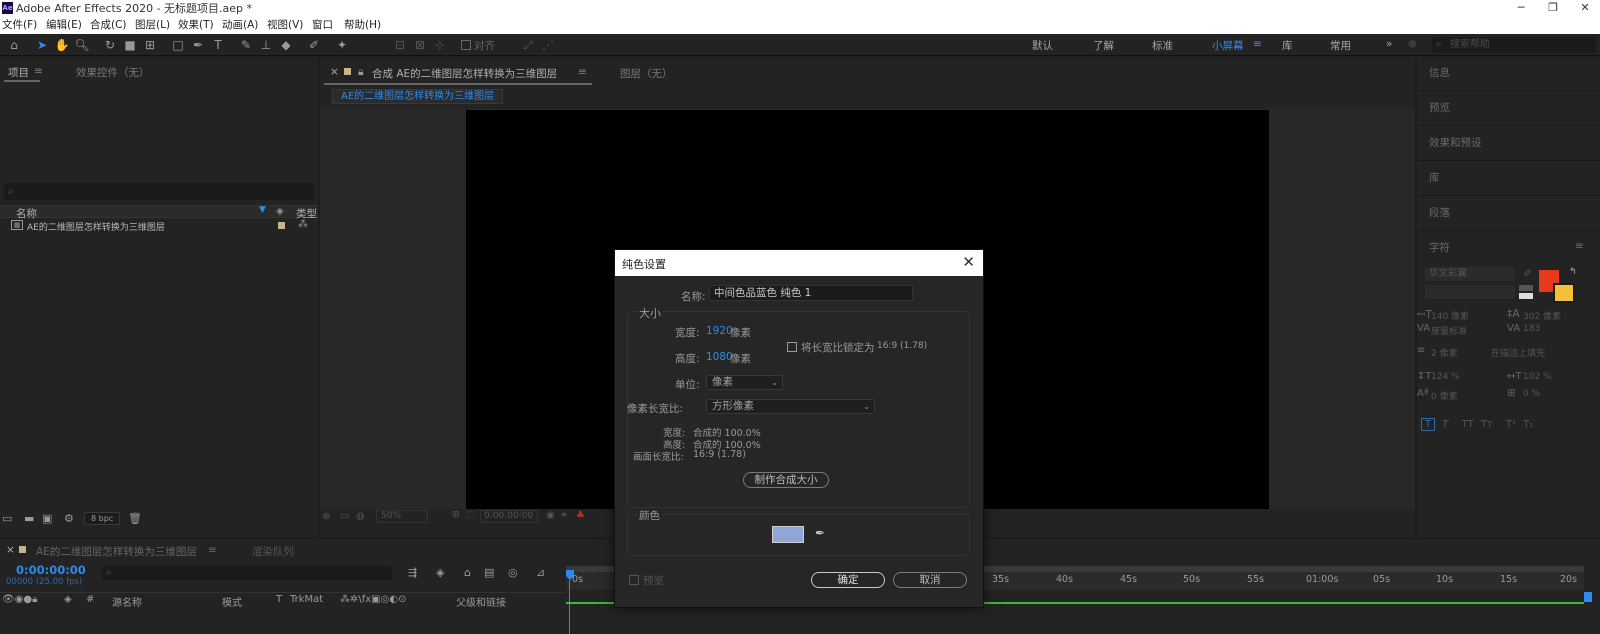 Image resolution: width=1600 pixels, height=634 pixels. Describe the element at coordinates (1508, 214) in the screenshot. I see `panel-paragraph: 段落` at that location.